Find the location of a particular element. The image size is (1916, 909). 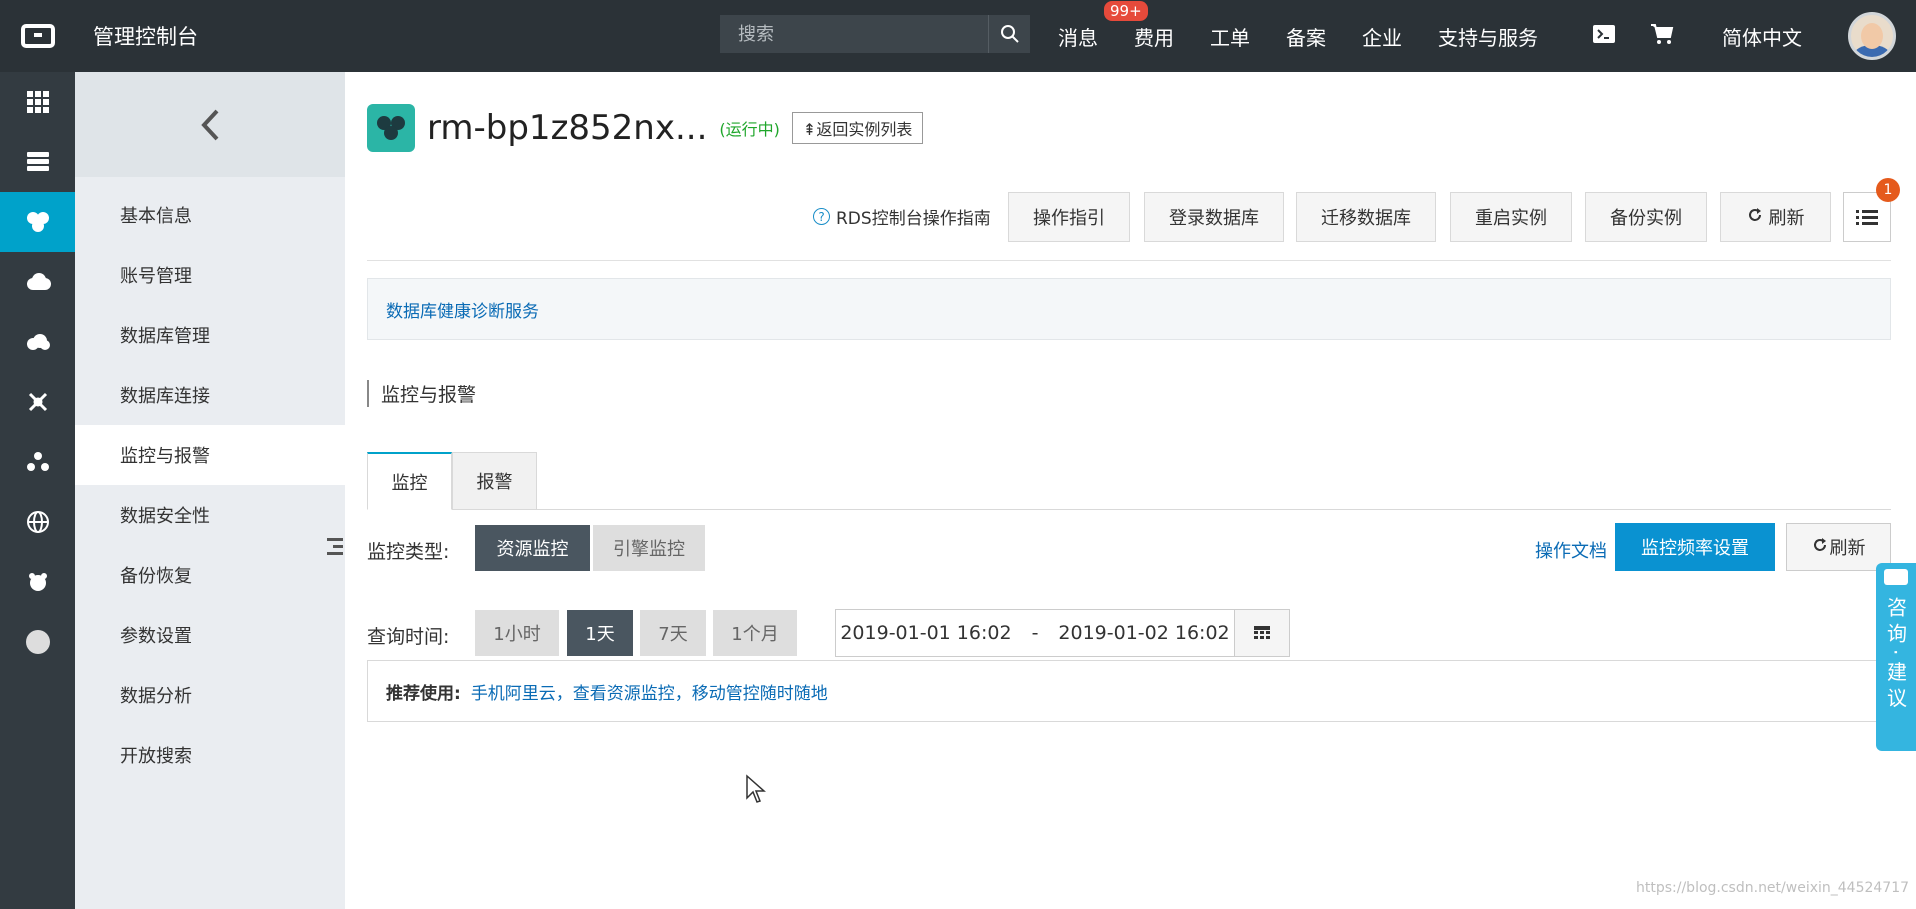

monitor-refresh-button: 刷新 is located at coordinates (1838, 547).